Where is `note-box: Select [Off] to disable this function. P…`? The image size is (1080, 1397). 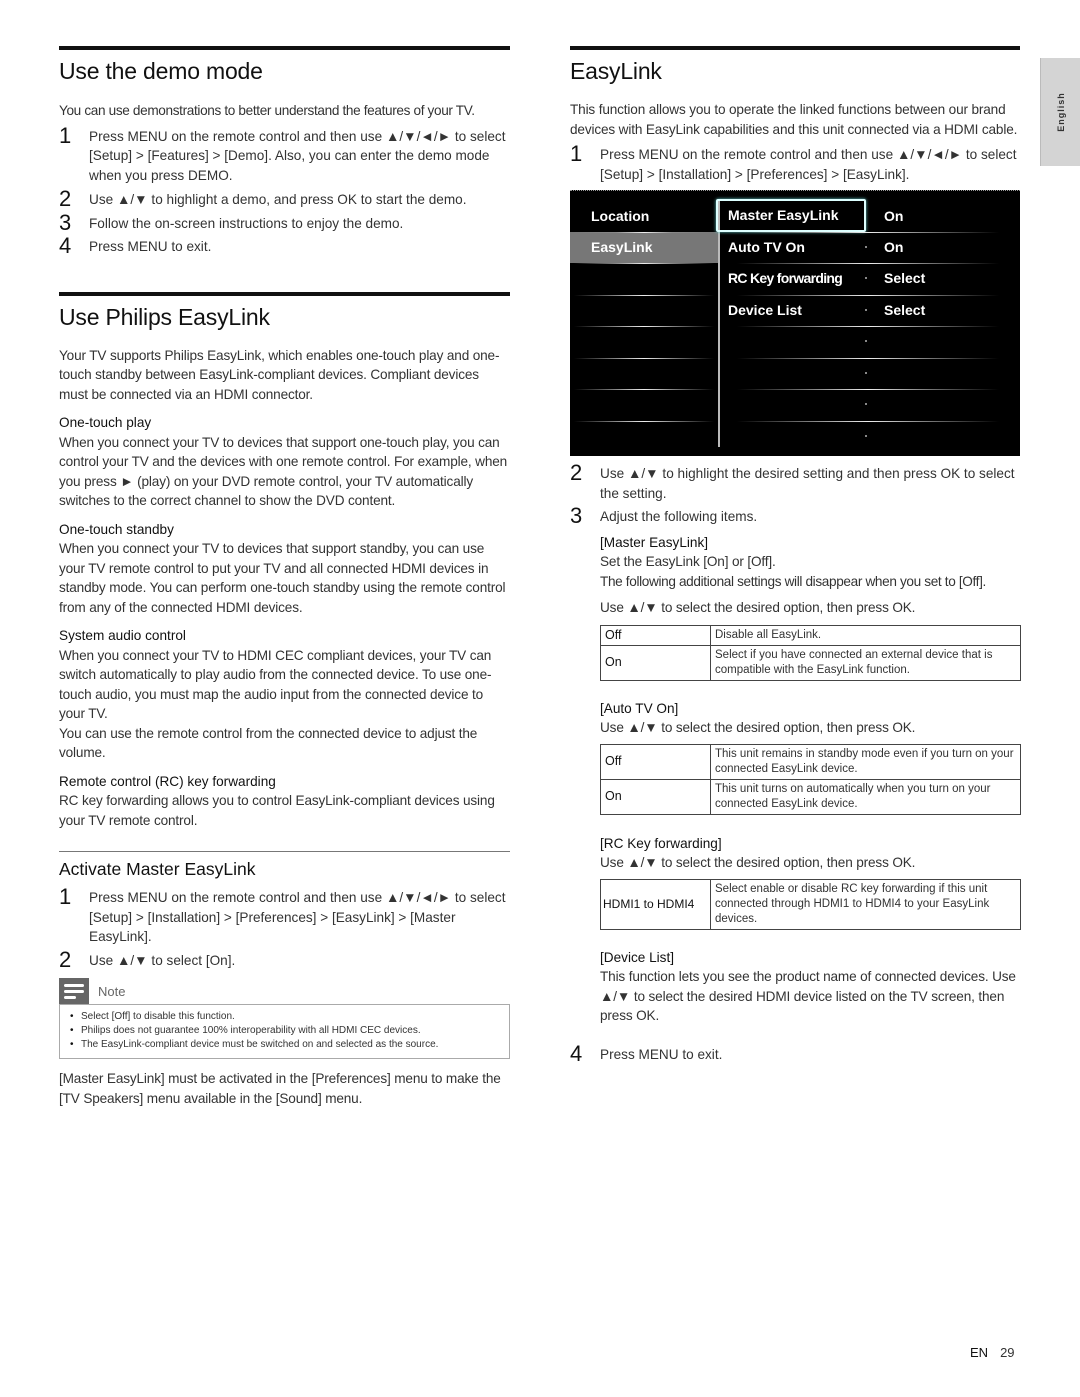 note-box: Select [Off] to disable this function. P… is located at coordinates (284, 1031).